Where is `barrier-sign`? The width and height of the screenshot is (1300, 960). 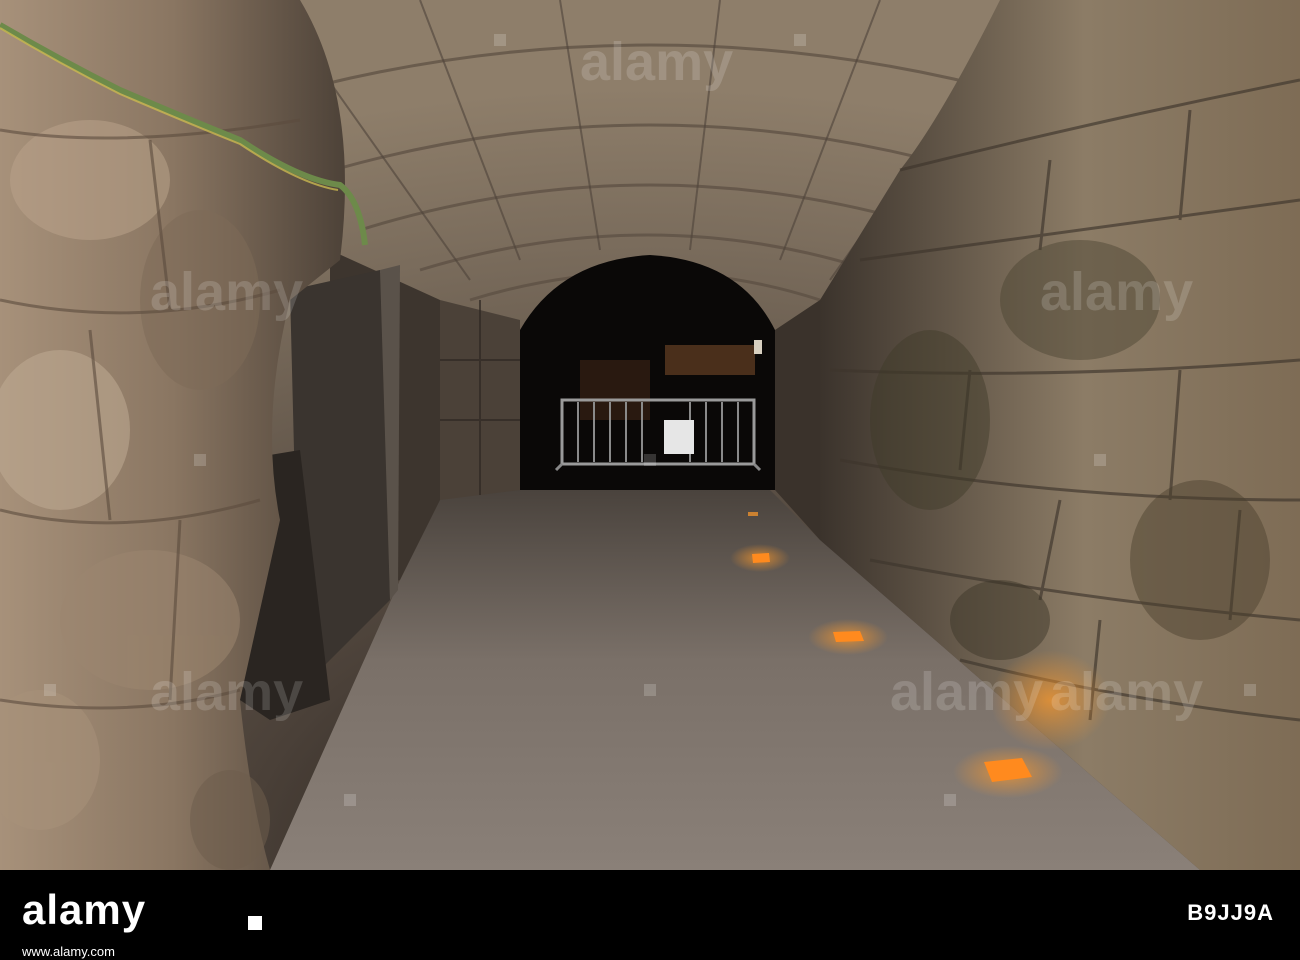 barrier-sign is located at coordinates (679, 437).